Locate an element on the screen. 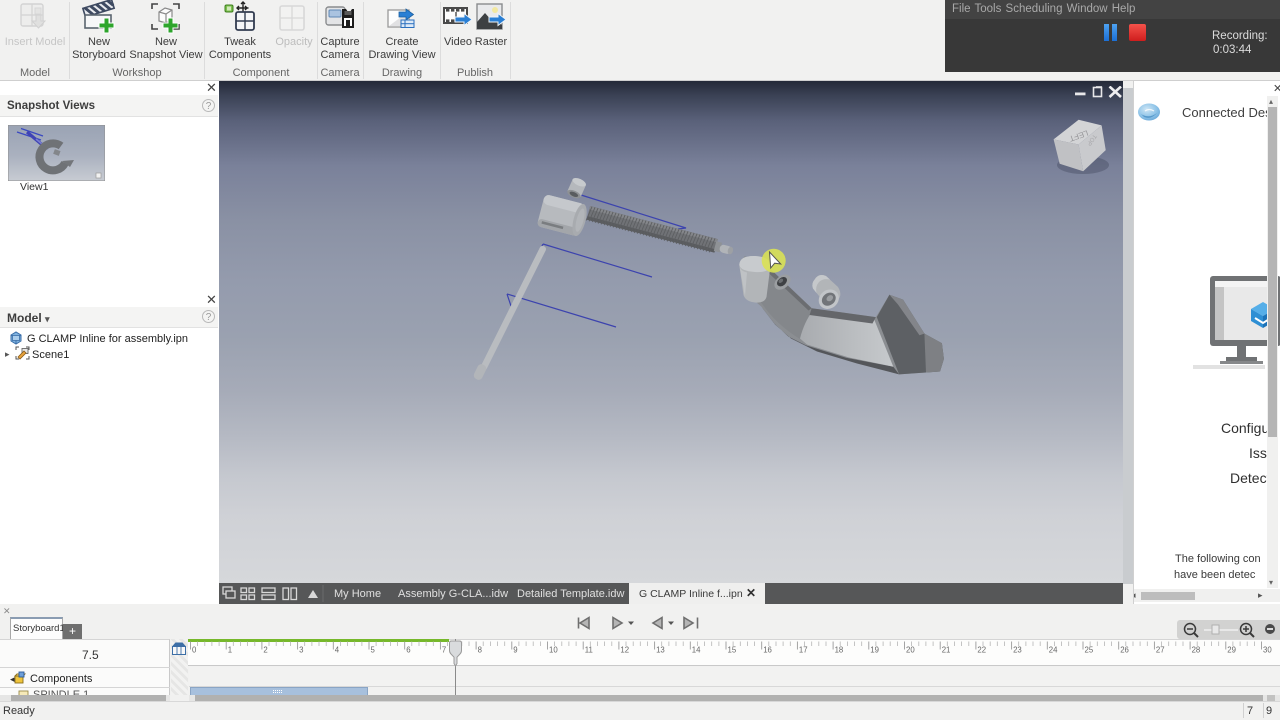 This screenshot has height=720, width=1280. svg-text: 16 is located at coordinates (767, 650).